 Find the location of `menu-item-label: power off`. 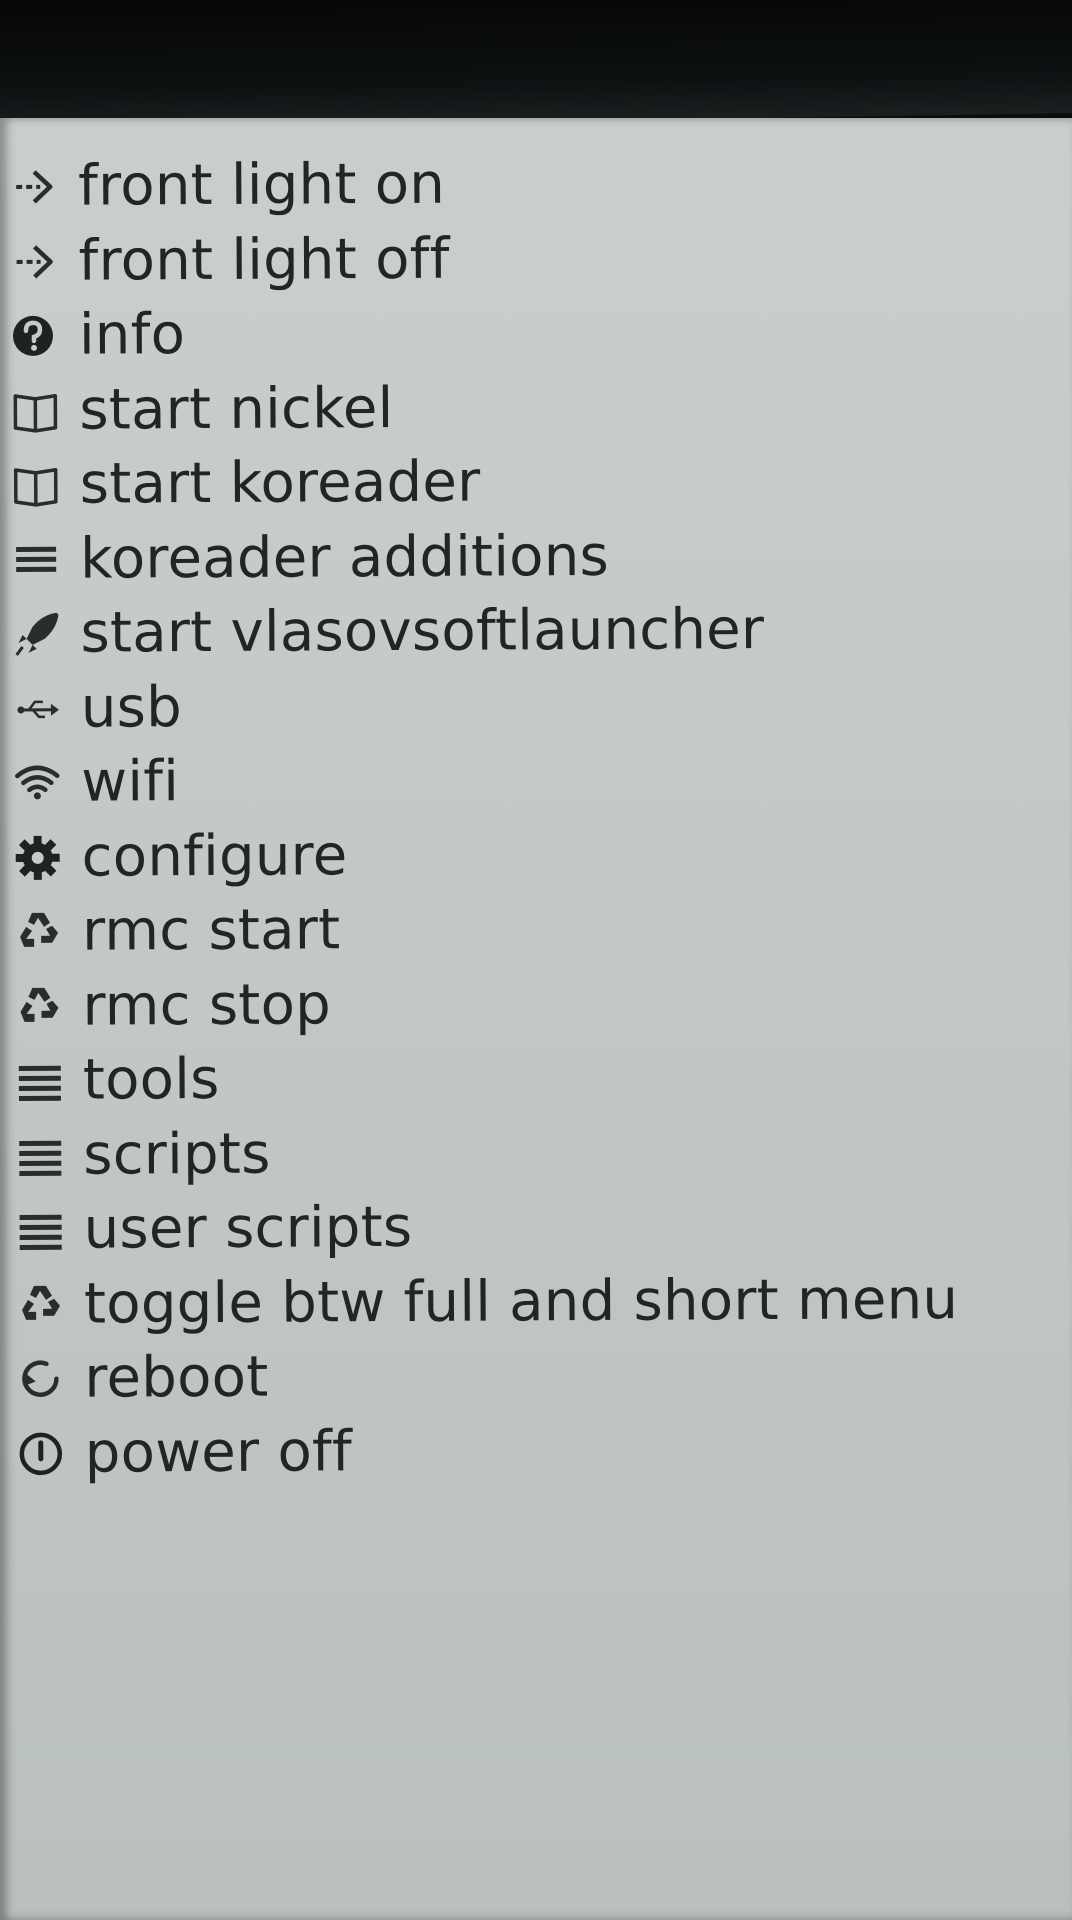

menu-item-label: power off is located at coordinates (218, 1452).